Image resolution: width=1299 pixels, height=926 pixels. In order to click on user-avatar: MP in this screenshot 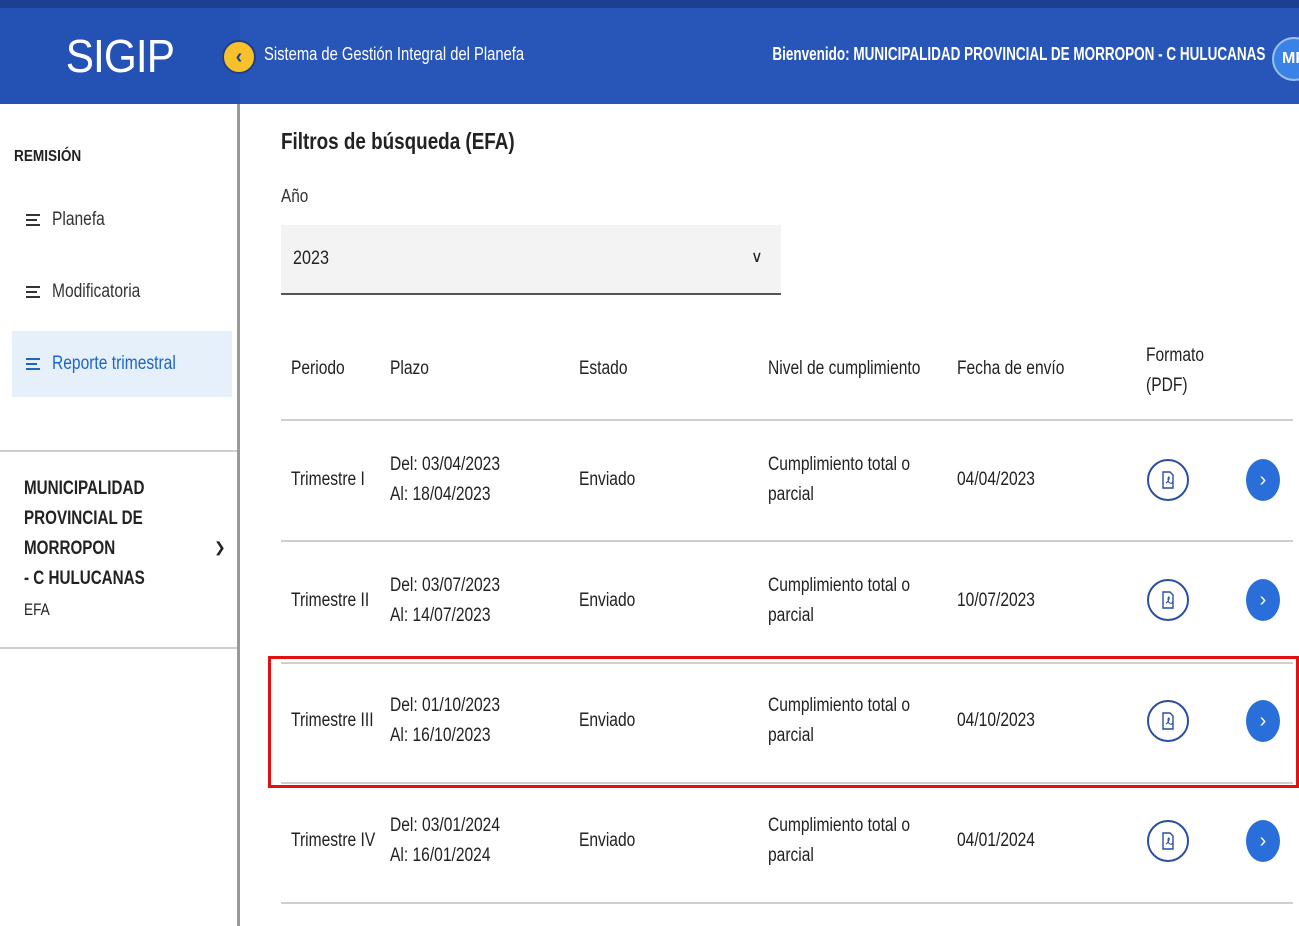, I will do `click(1285, 59)`.